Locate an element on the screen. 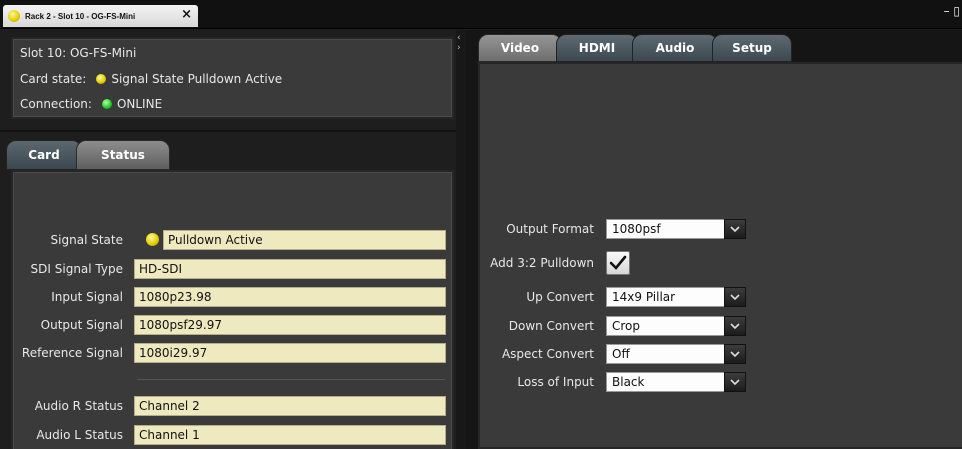 The width and height of the screenshot is (962, 449). sdi-type-label: SDI Signal Type is located at coordinates (76, 269).